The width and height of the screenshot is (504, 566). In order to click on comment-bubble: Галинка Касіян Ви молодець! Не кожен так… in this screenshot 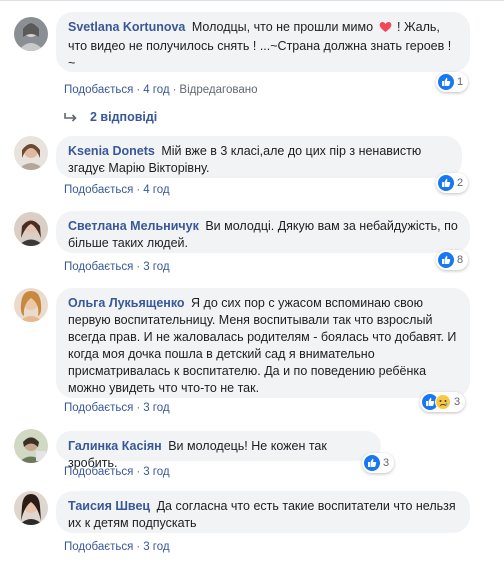, I will do `click(218, 450)`.